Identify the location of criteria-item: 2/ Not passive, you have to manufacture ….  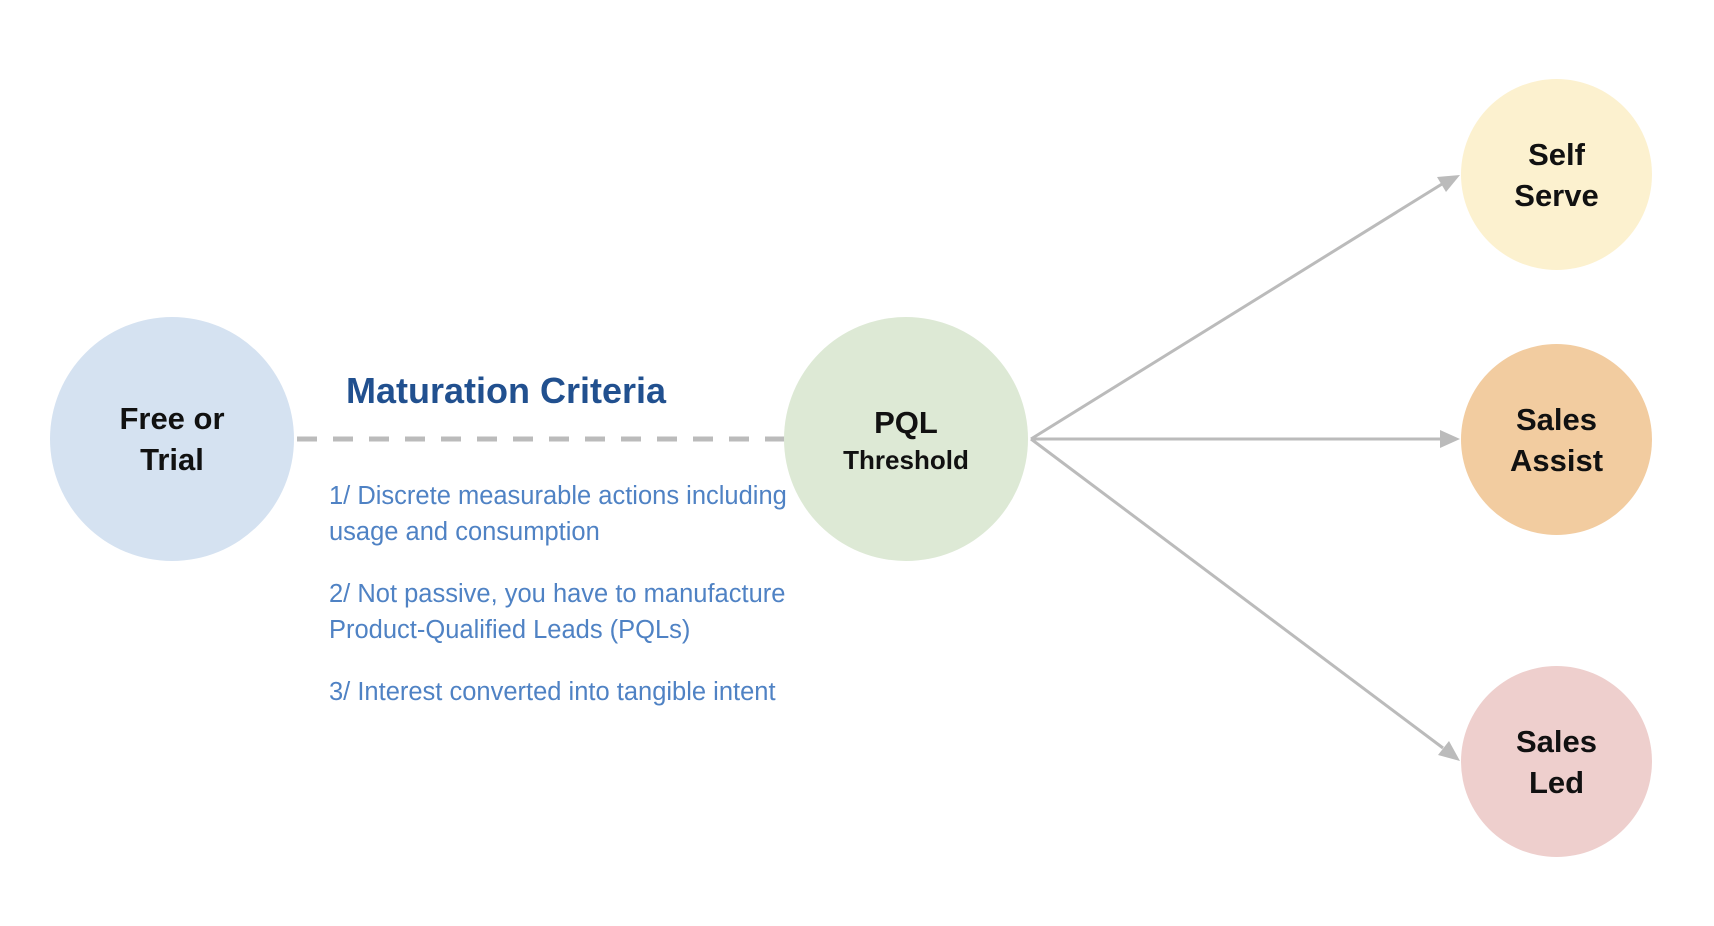
(557, 612).